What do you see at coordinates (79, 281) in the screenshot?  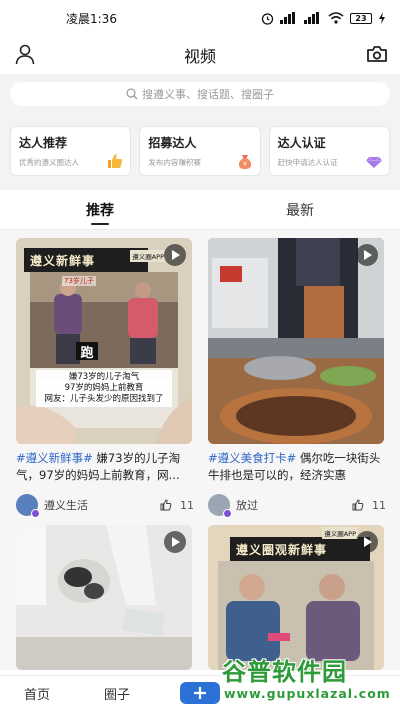 I see `thumbnail-sub-caption: 73岁儿子` at bounding box center [79, 281].